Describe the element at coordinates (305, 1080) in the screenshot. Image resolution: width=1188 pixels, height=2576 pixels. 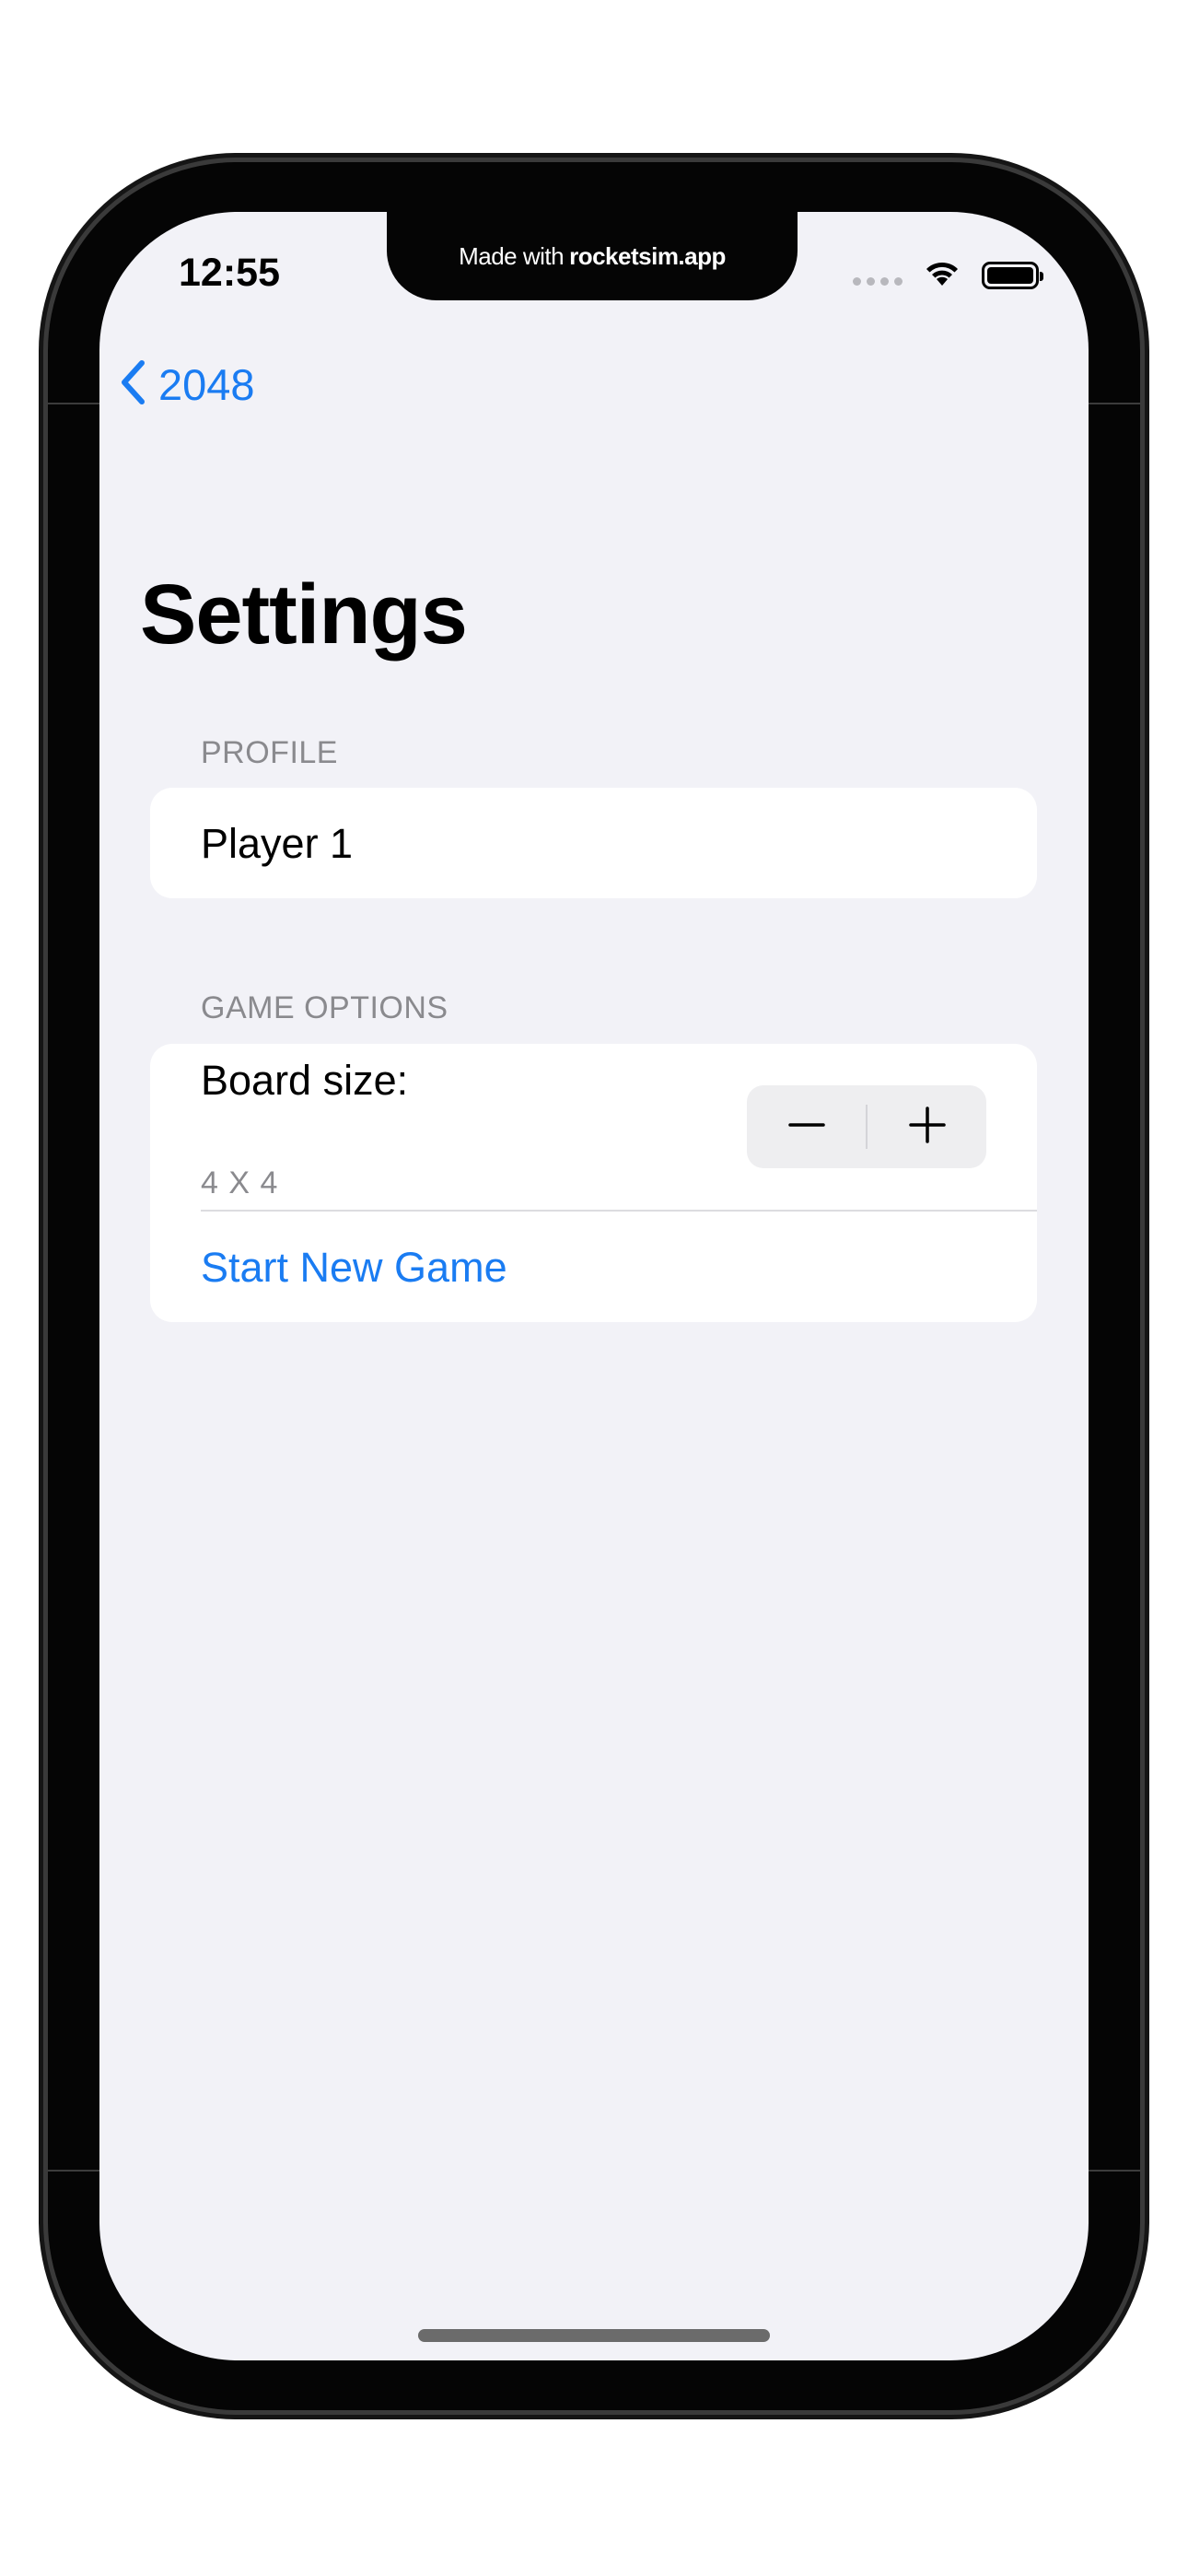
I see `board-size-label: Board size:` at that location.